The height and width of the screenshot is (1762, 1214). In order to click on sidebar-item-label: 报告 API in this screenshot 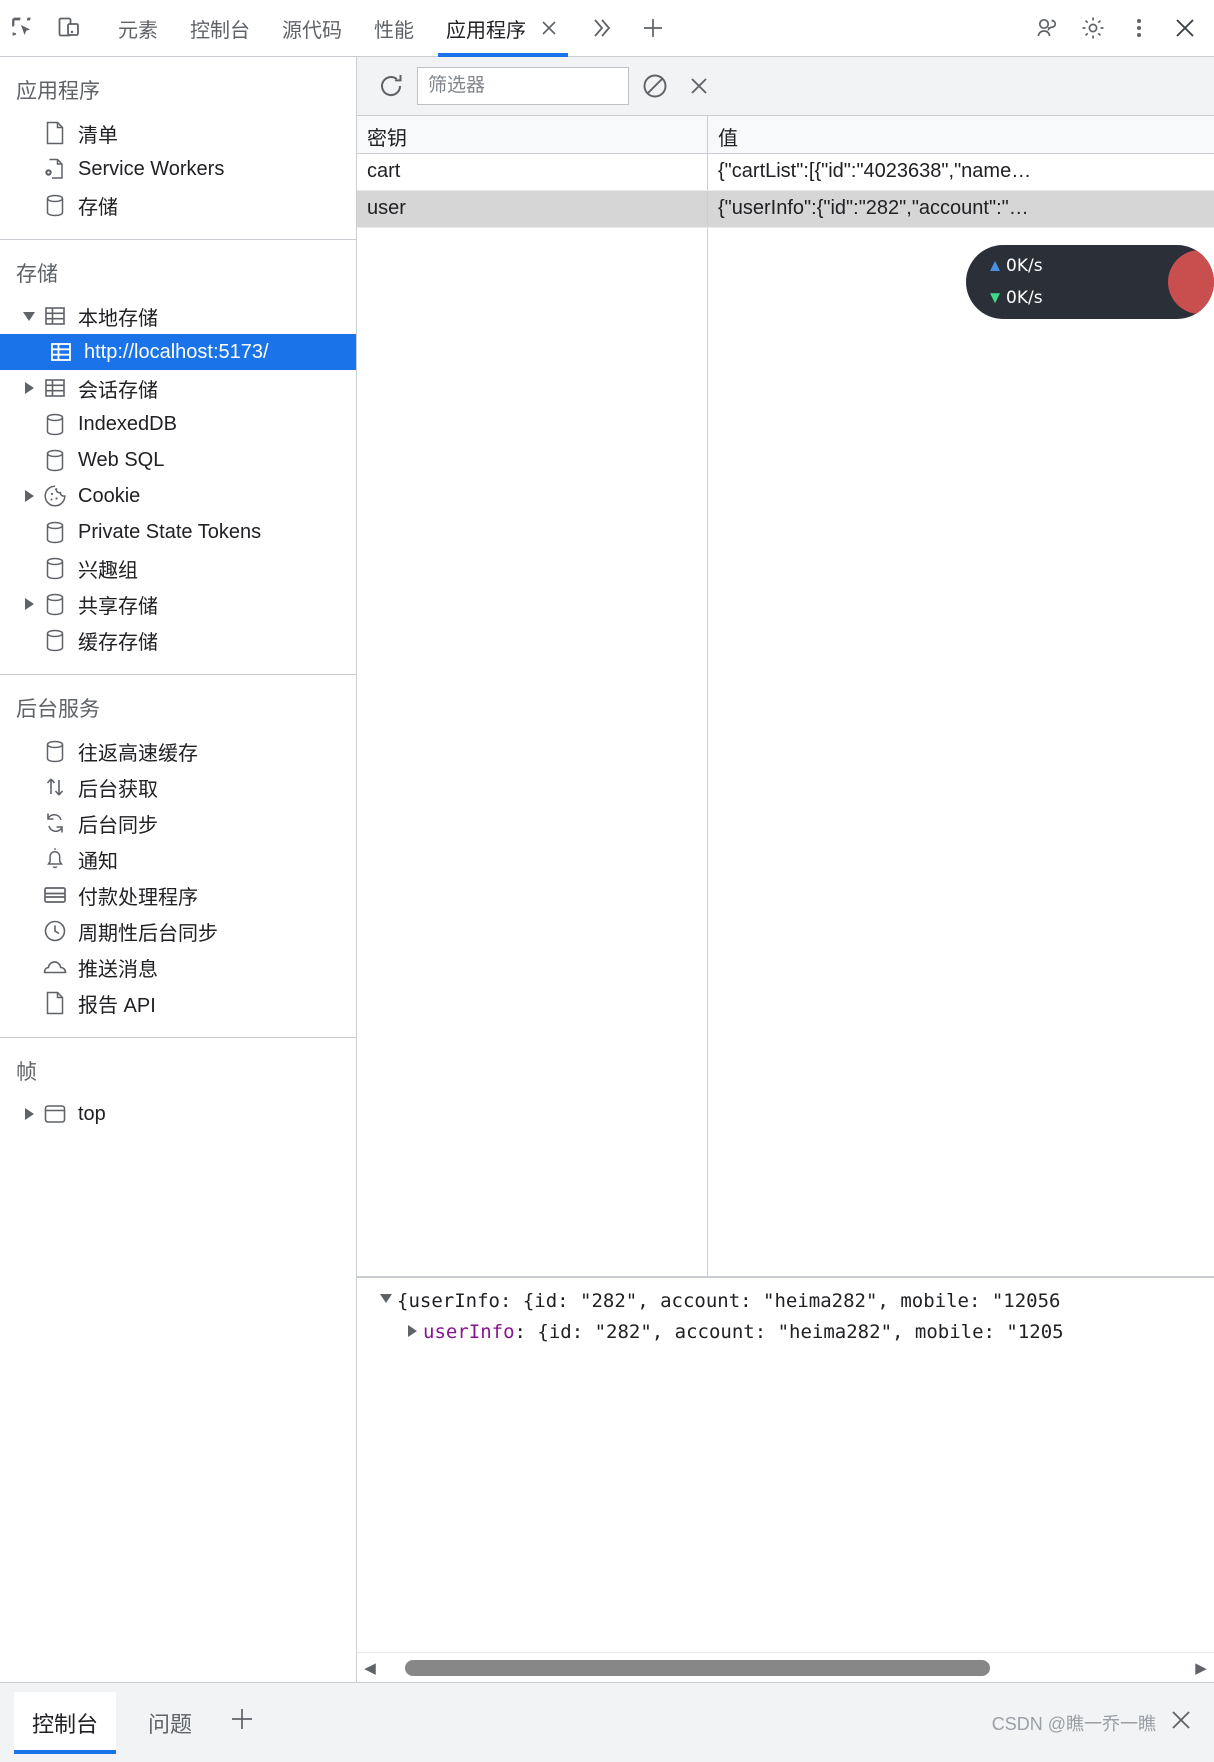, I will do `click(117, 1005)`.